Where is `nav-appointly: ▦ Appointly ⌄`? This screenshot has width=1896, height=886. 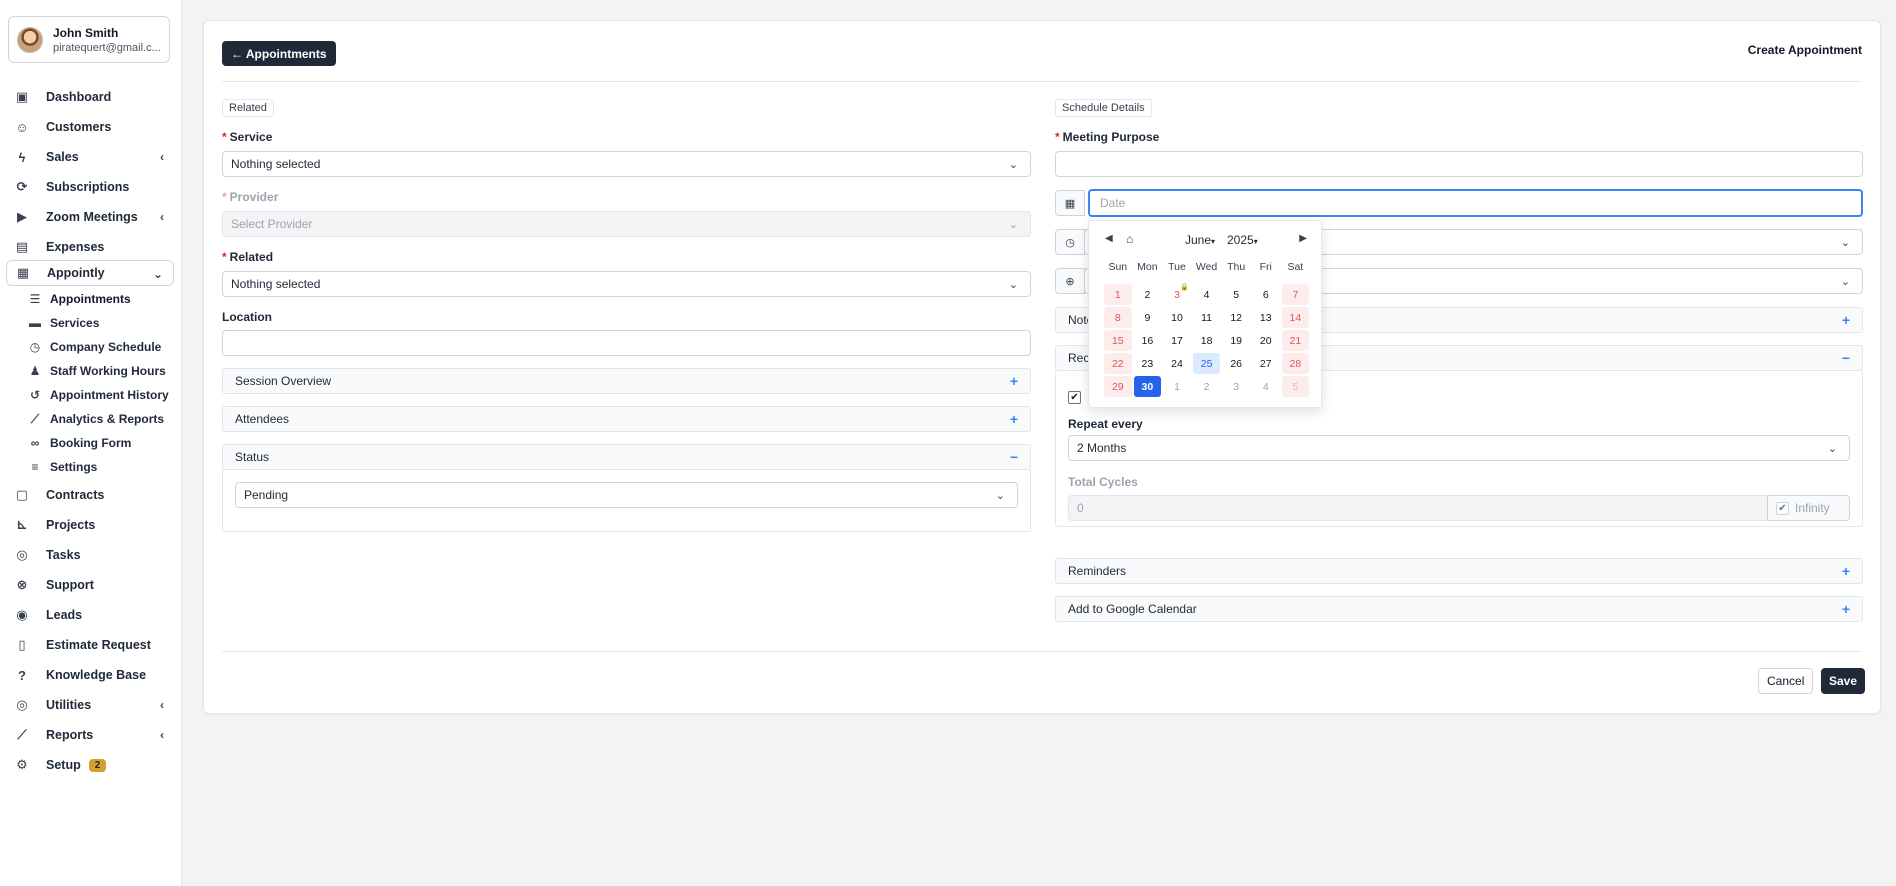
nav-appointly: ▦ Appointly ⌄ is located at coordinates (90, 273).